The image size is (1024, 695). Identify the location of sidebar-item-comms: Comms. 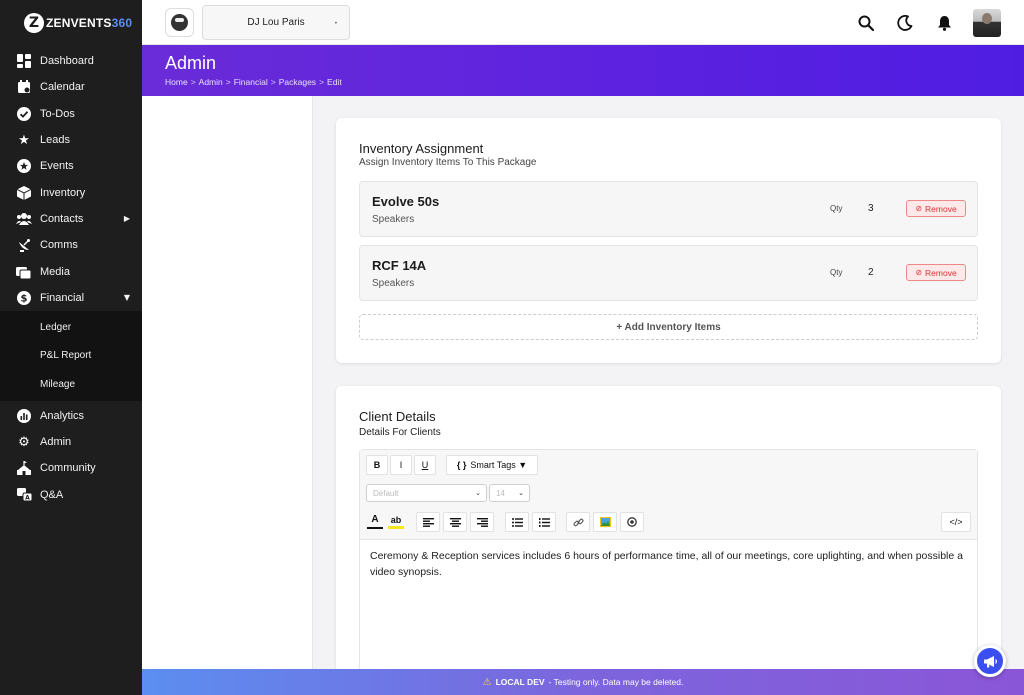
(71, 245).